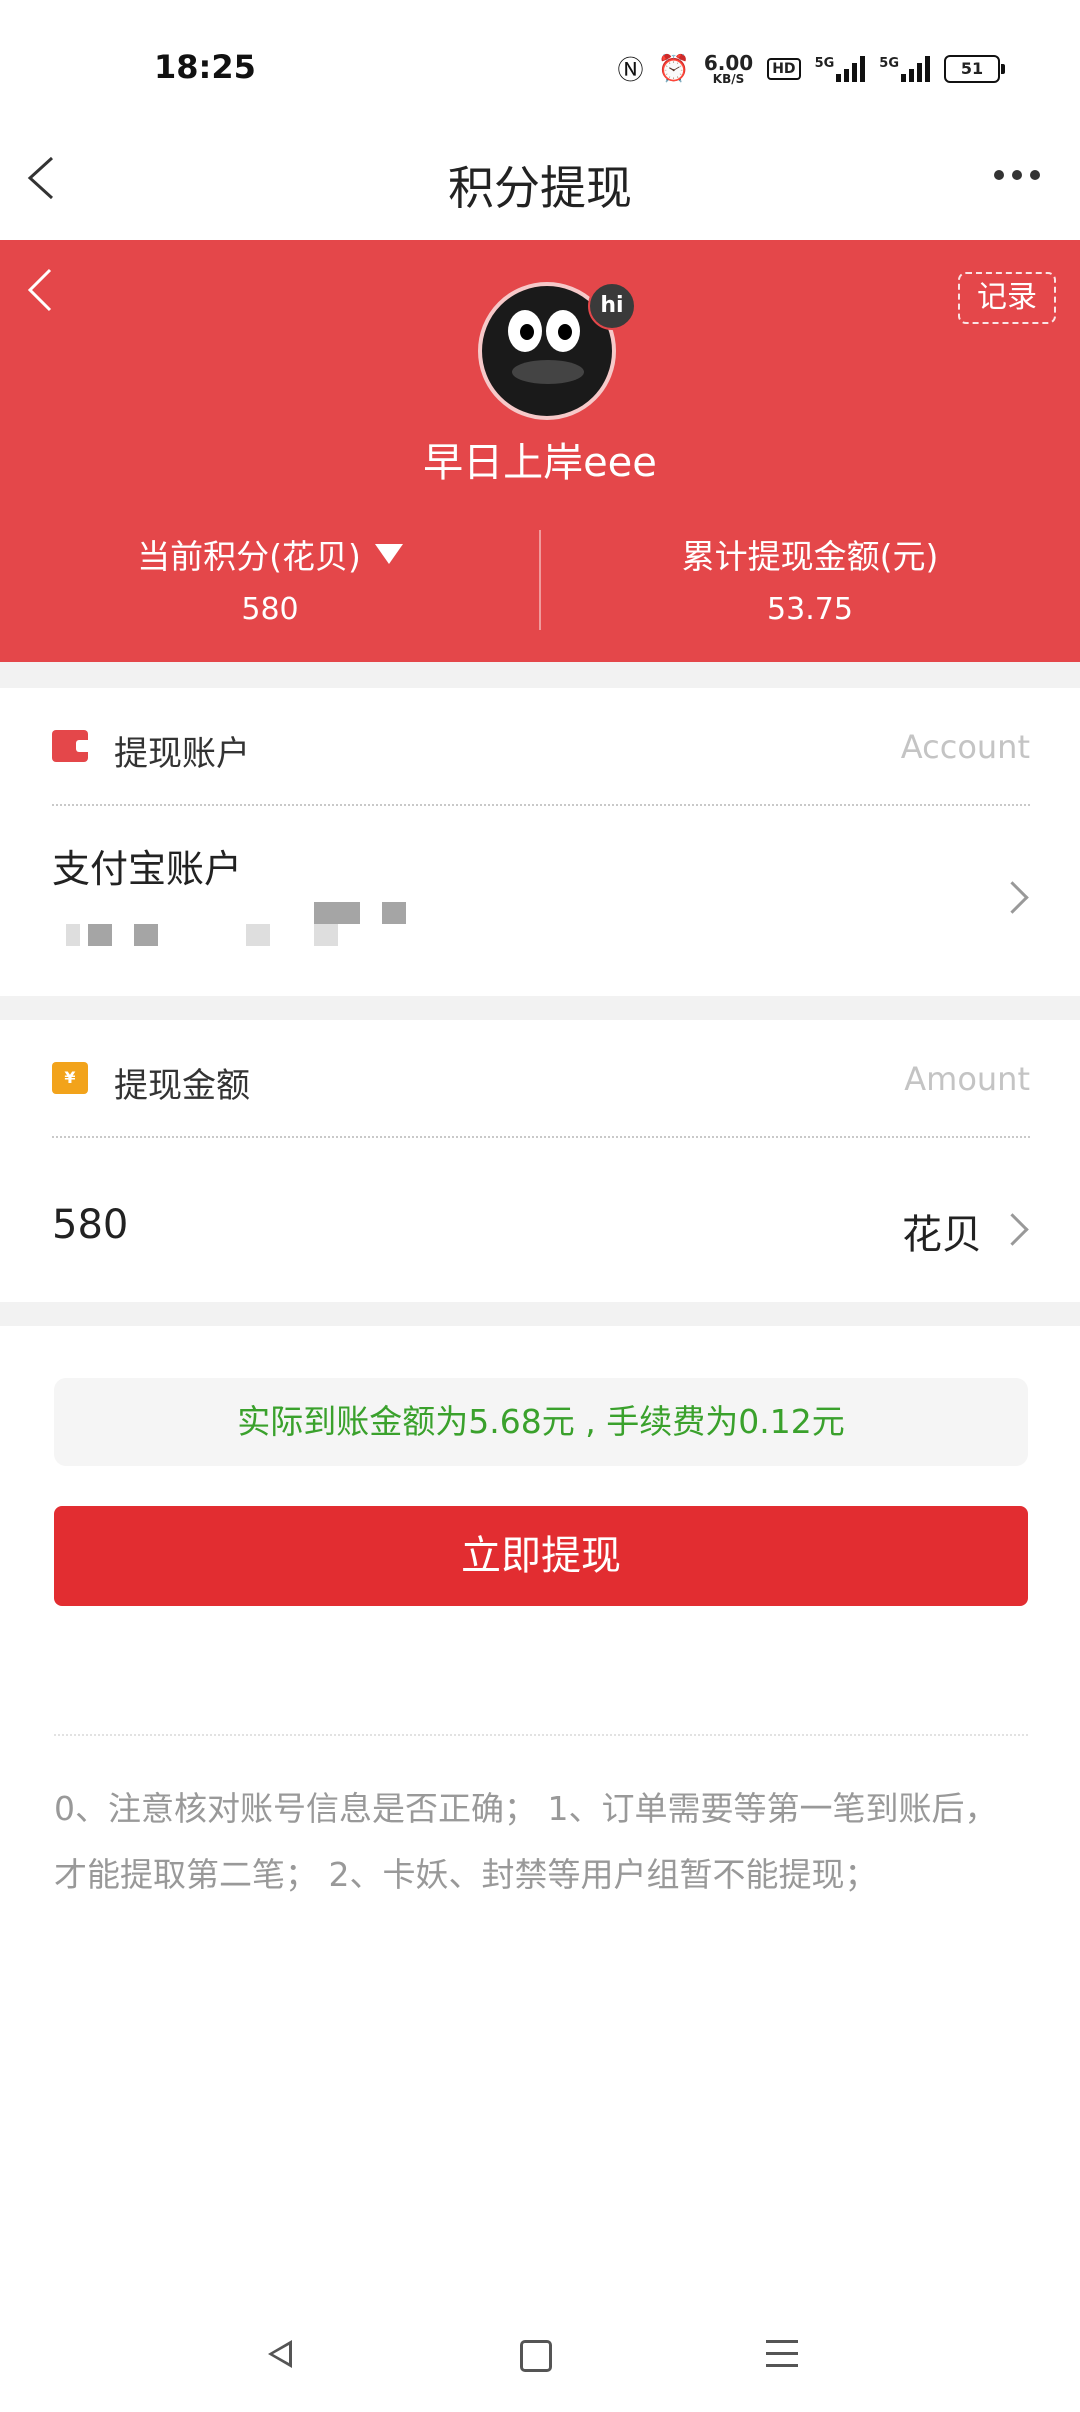 The image size is (1080, 2412). What do you see at coordinates (40, 290) in the screenshot?
I see `back-icon` at bounding box center [40, 290].